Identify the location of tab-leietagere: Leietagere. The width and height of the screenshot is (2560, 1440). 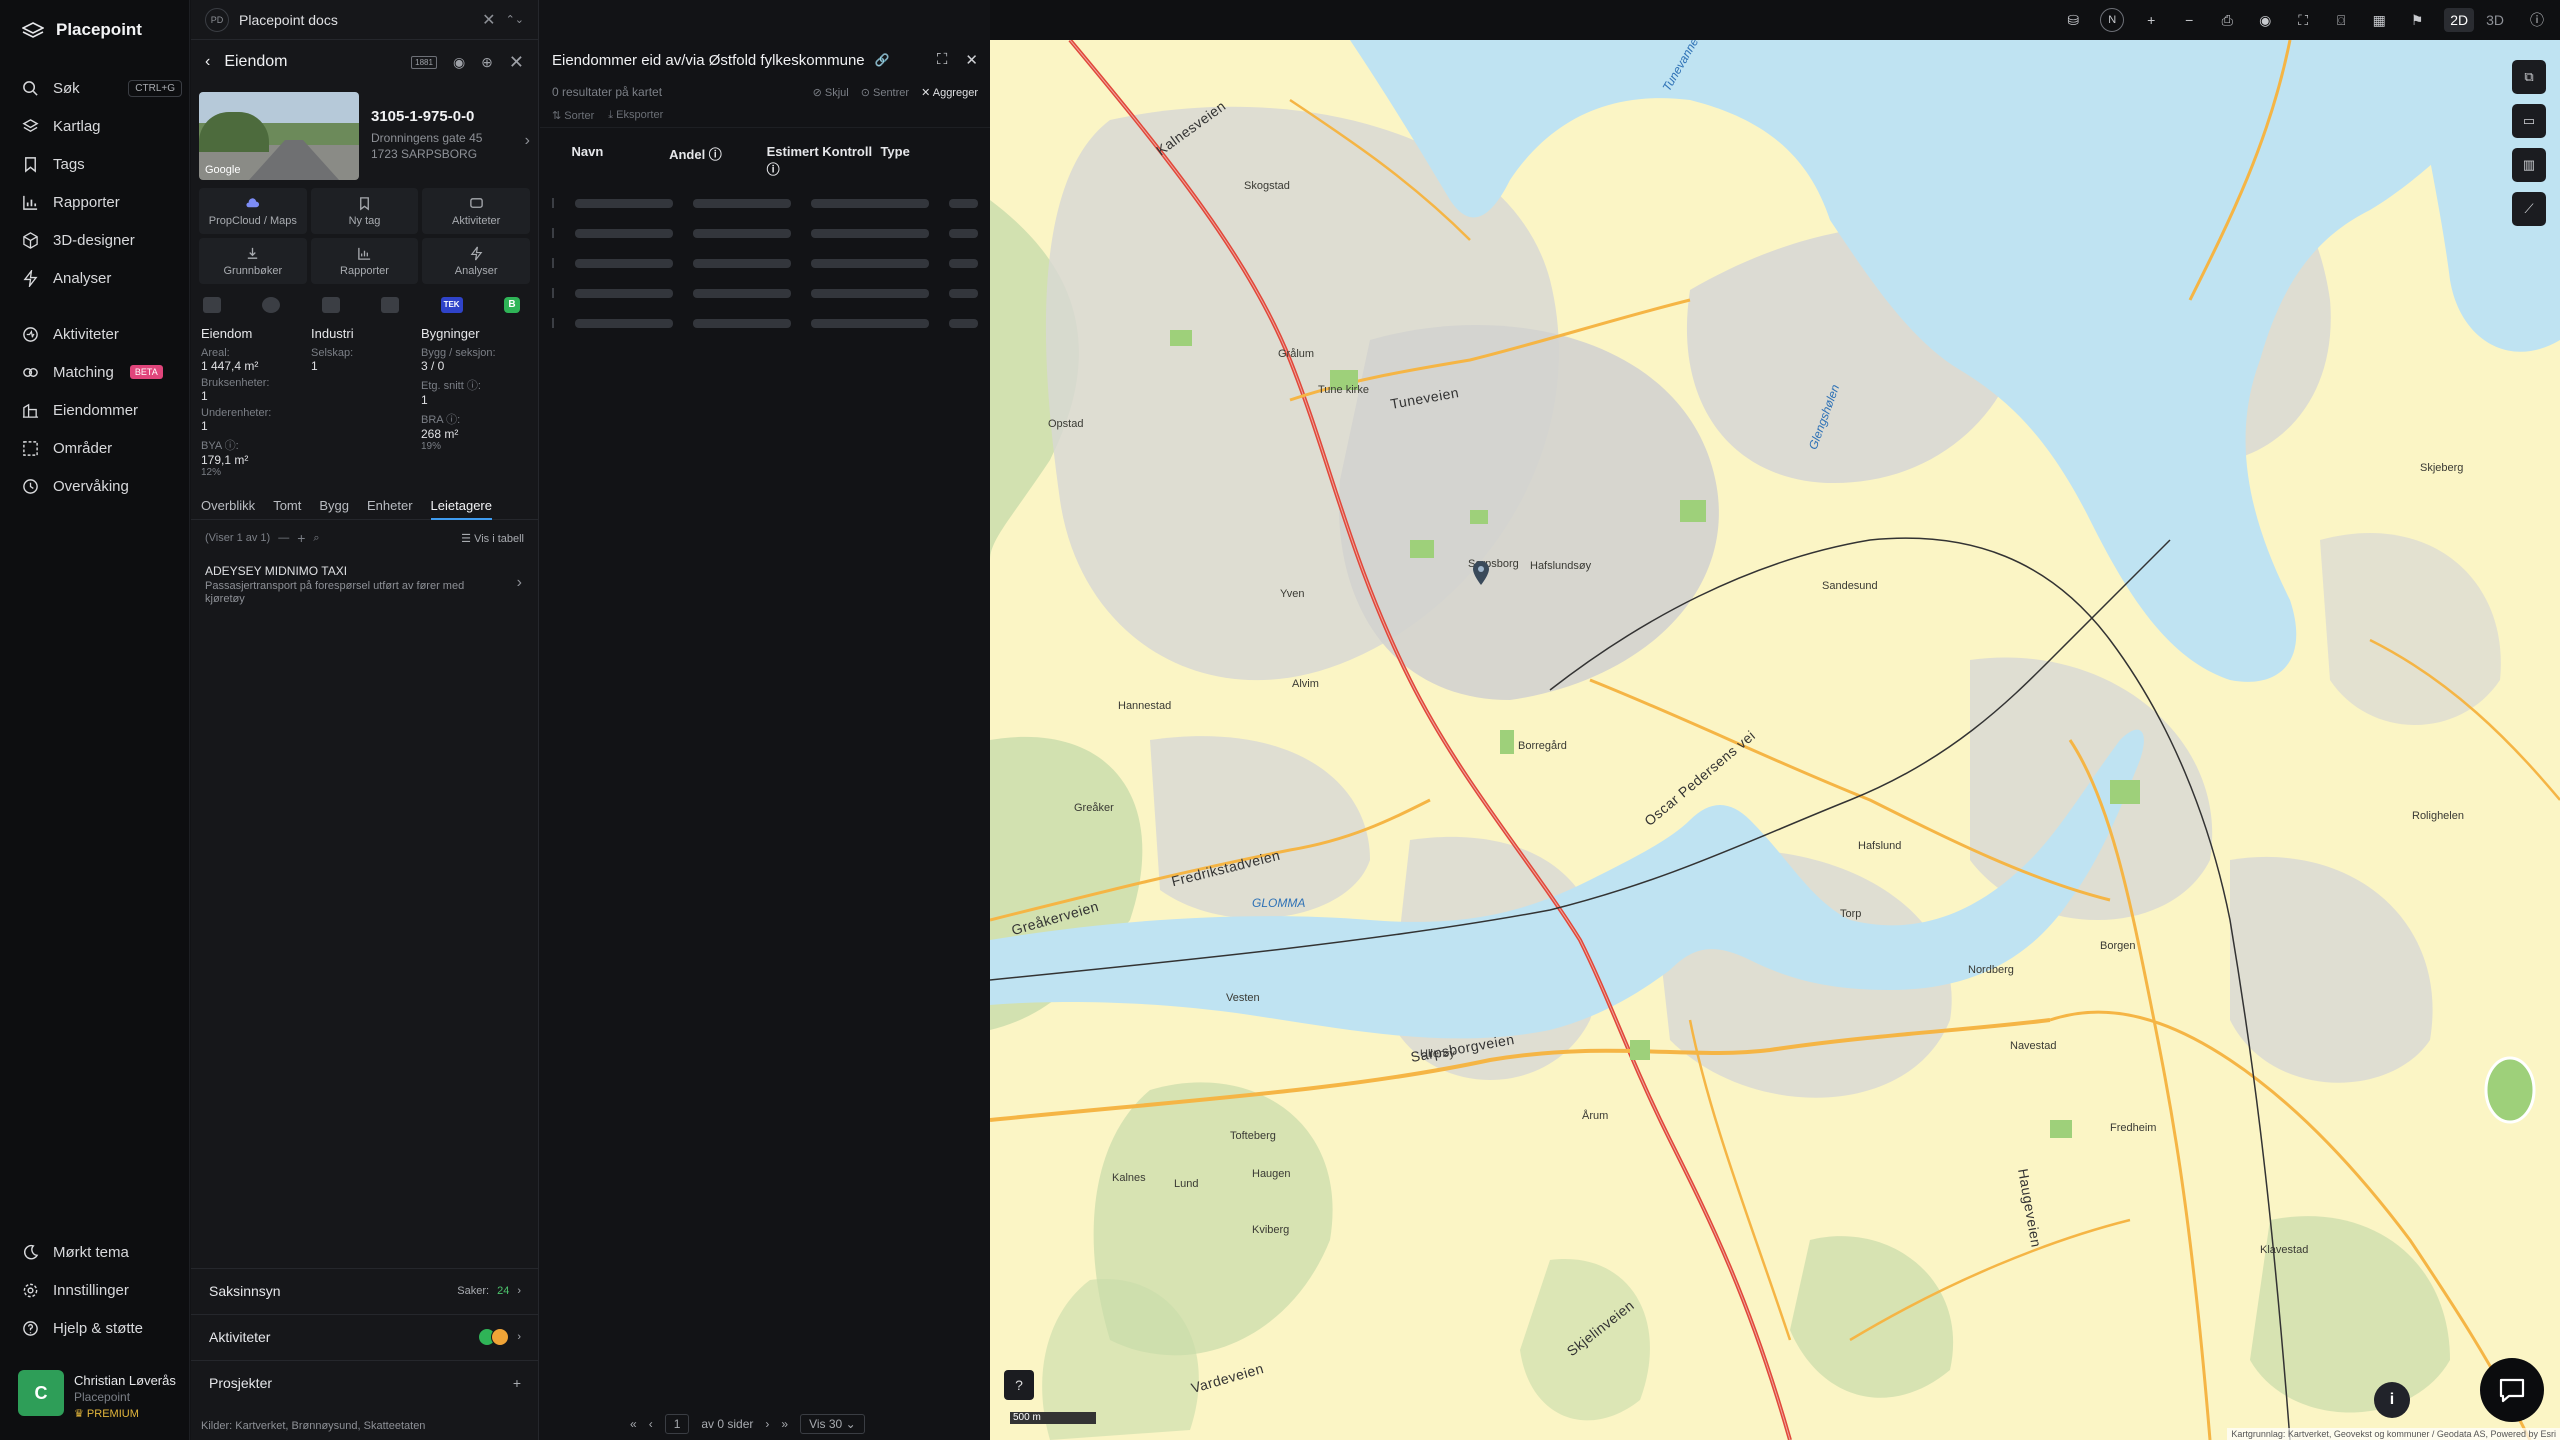
(461, 509).